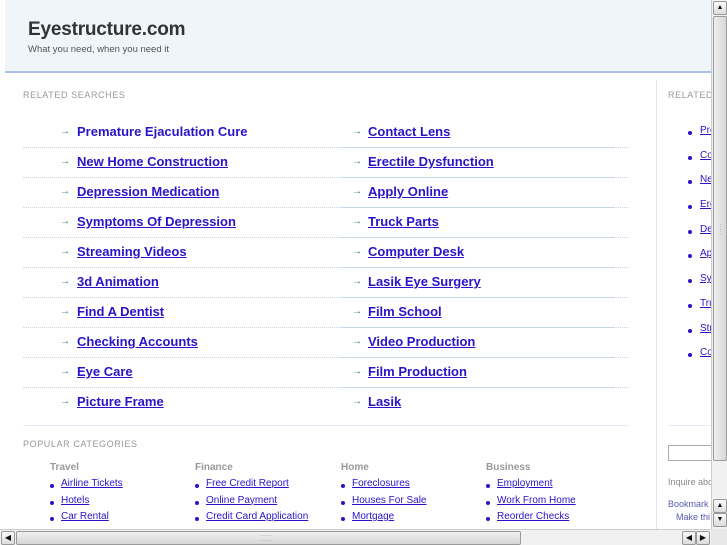 This screenshot has height=545, width=727. I want to click on related-search-link: Eye Care, so click(105, 371).